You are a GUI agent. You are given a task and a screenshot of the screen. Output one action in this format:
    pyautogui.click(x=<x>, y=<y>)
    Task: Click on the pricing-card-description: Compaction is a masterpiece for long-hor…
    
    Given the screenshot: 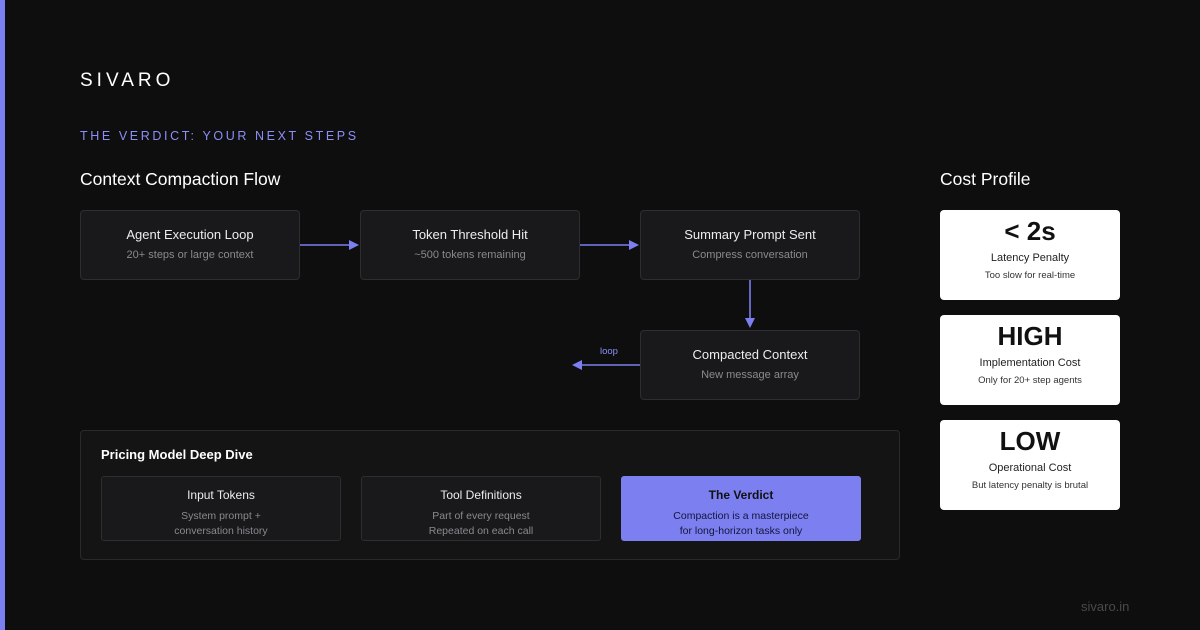 What is the action you would take?
    pyautogui.click(x=741, y=524)
    